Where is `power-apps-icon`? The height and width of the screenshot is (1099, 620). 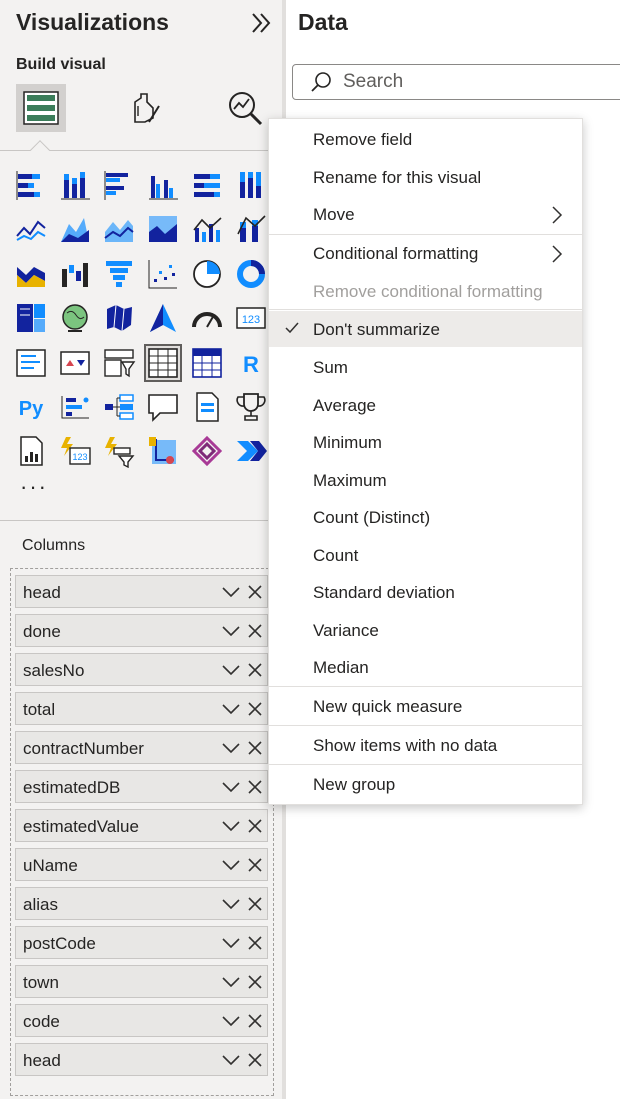
power-apps-icon is located at coordinates (207, 451).